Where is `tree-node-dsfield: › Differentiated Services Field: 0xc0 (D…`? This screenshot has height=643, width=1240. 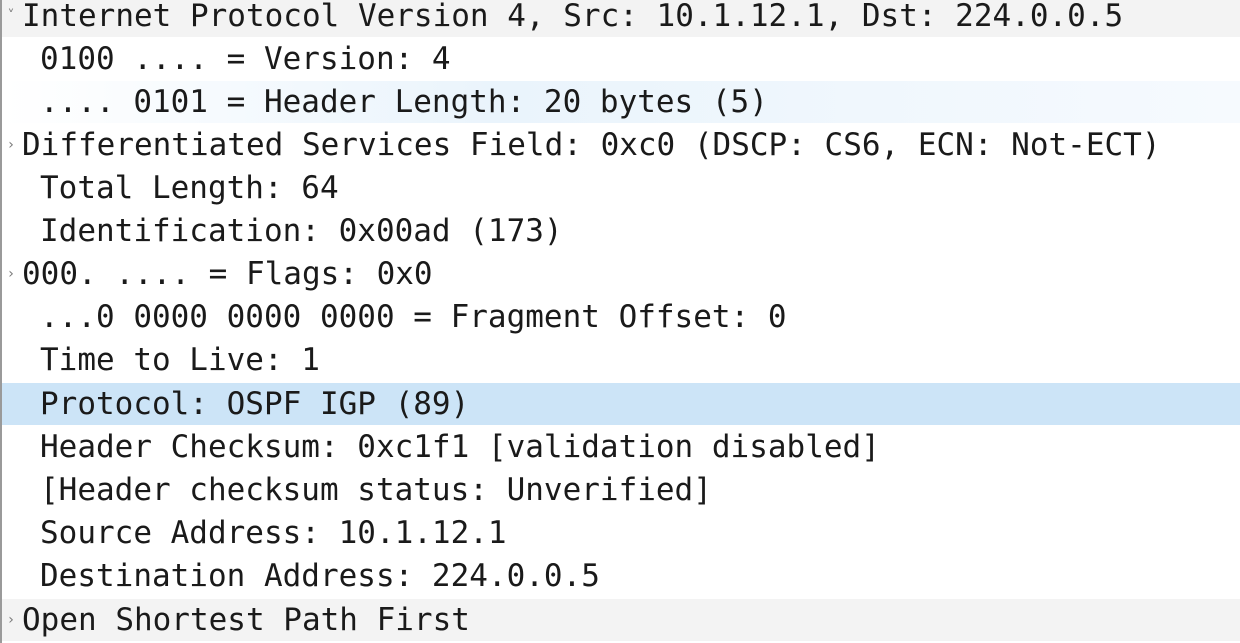 tree-node-dsfield: › Differentiated Services Field: 0xc0 (D… is located at coordinates (621, 145).